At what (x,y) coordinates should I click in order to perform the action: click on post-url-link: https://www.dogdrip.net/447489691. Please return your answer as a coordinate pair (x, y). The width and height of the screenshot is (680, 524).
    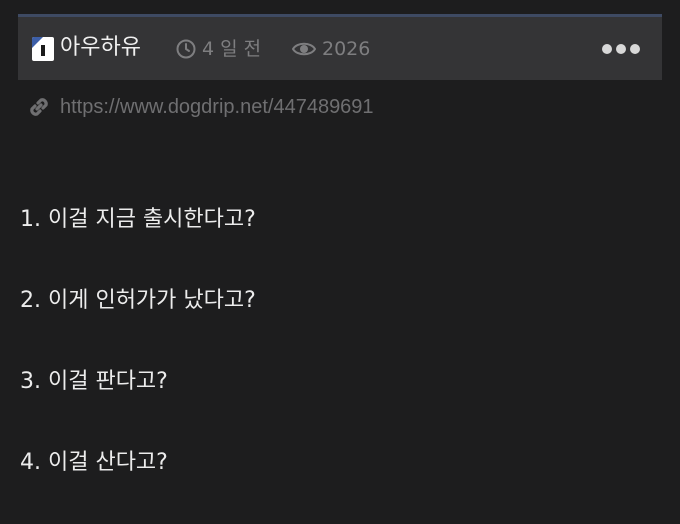
    Looking at the image, I should click on (217, 107).